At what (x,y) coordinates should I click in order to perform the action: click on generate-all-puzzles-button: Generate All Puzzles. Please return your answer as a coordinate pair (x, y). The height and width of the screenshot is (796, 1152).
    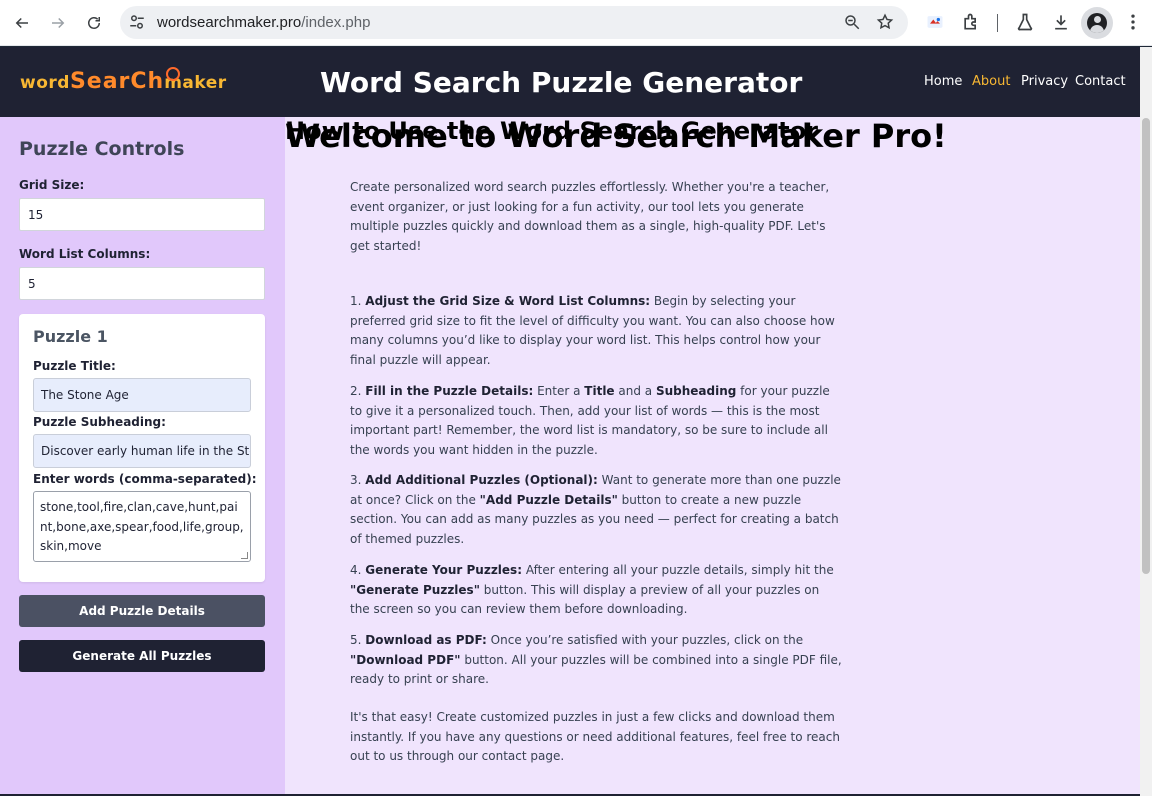
    Looking at the image, I should click on (142, 656).